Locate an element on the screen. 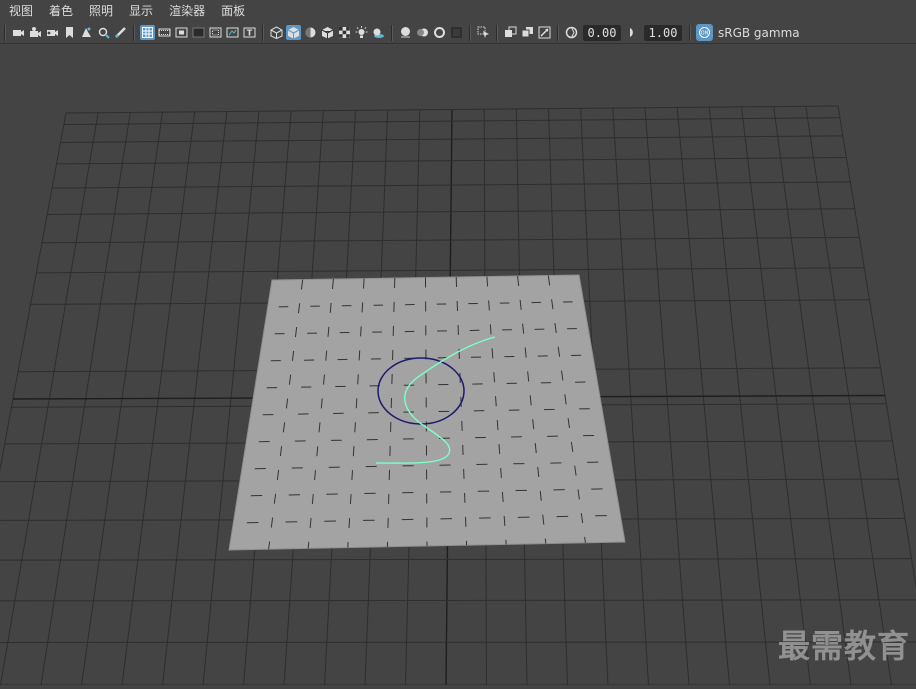  gamma-field: 1.00 is located at coordinates (663, 33).